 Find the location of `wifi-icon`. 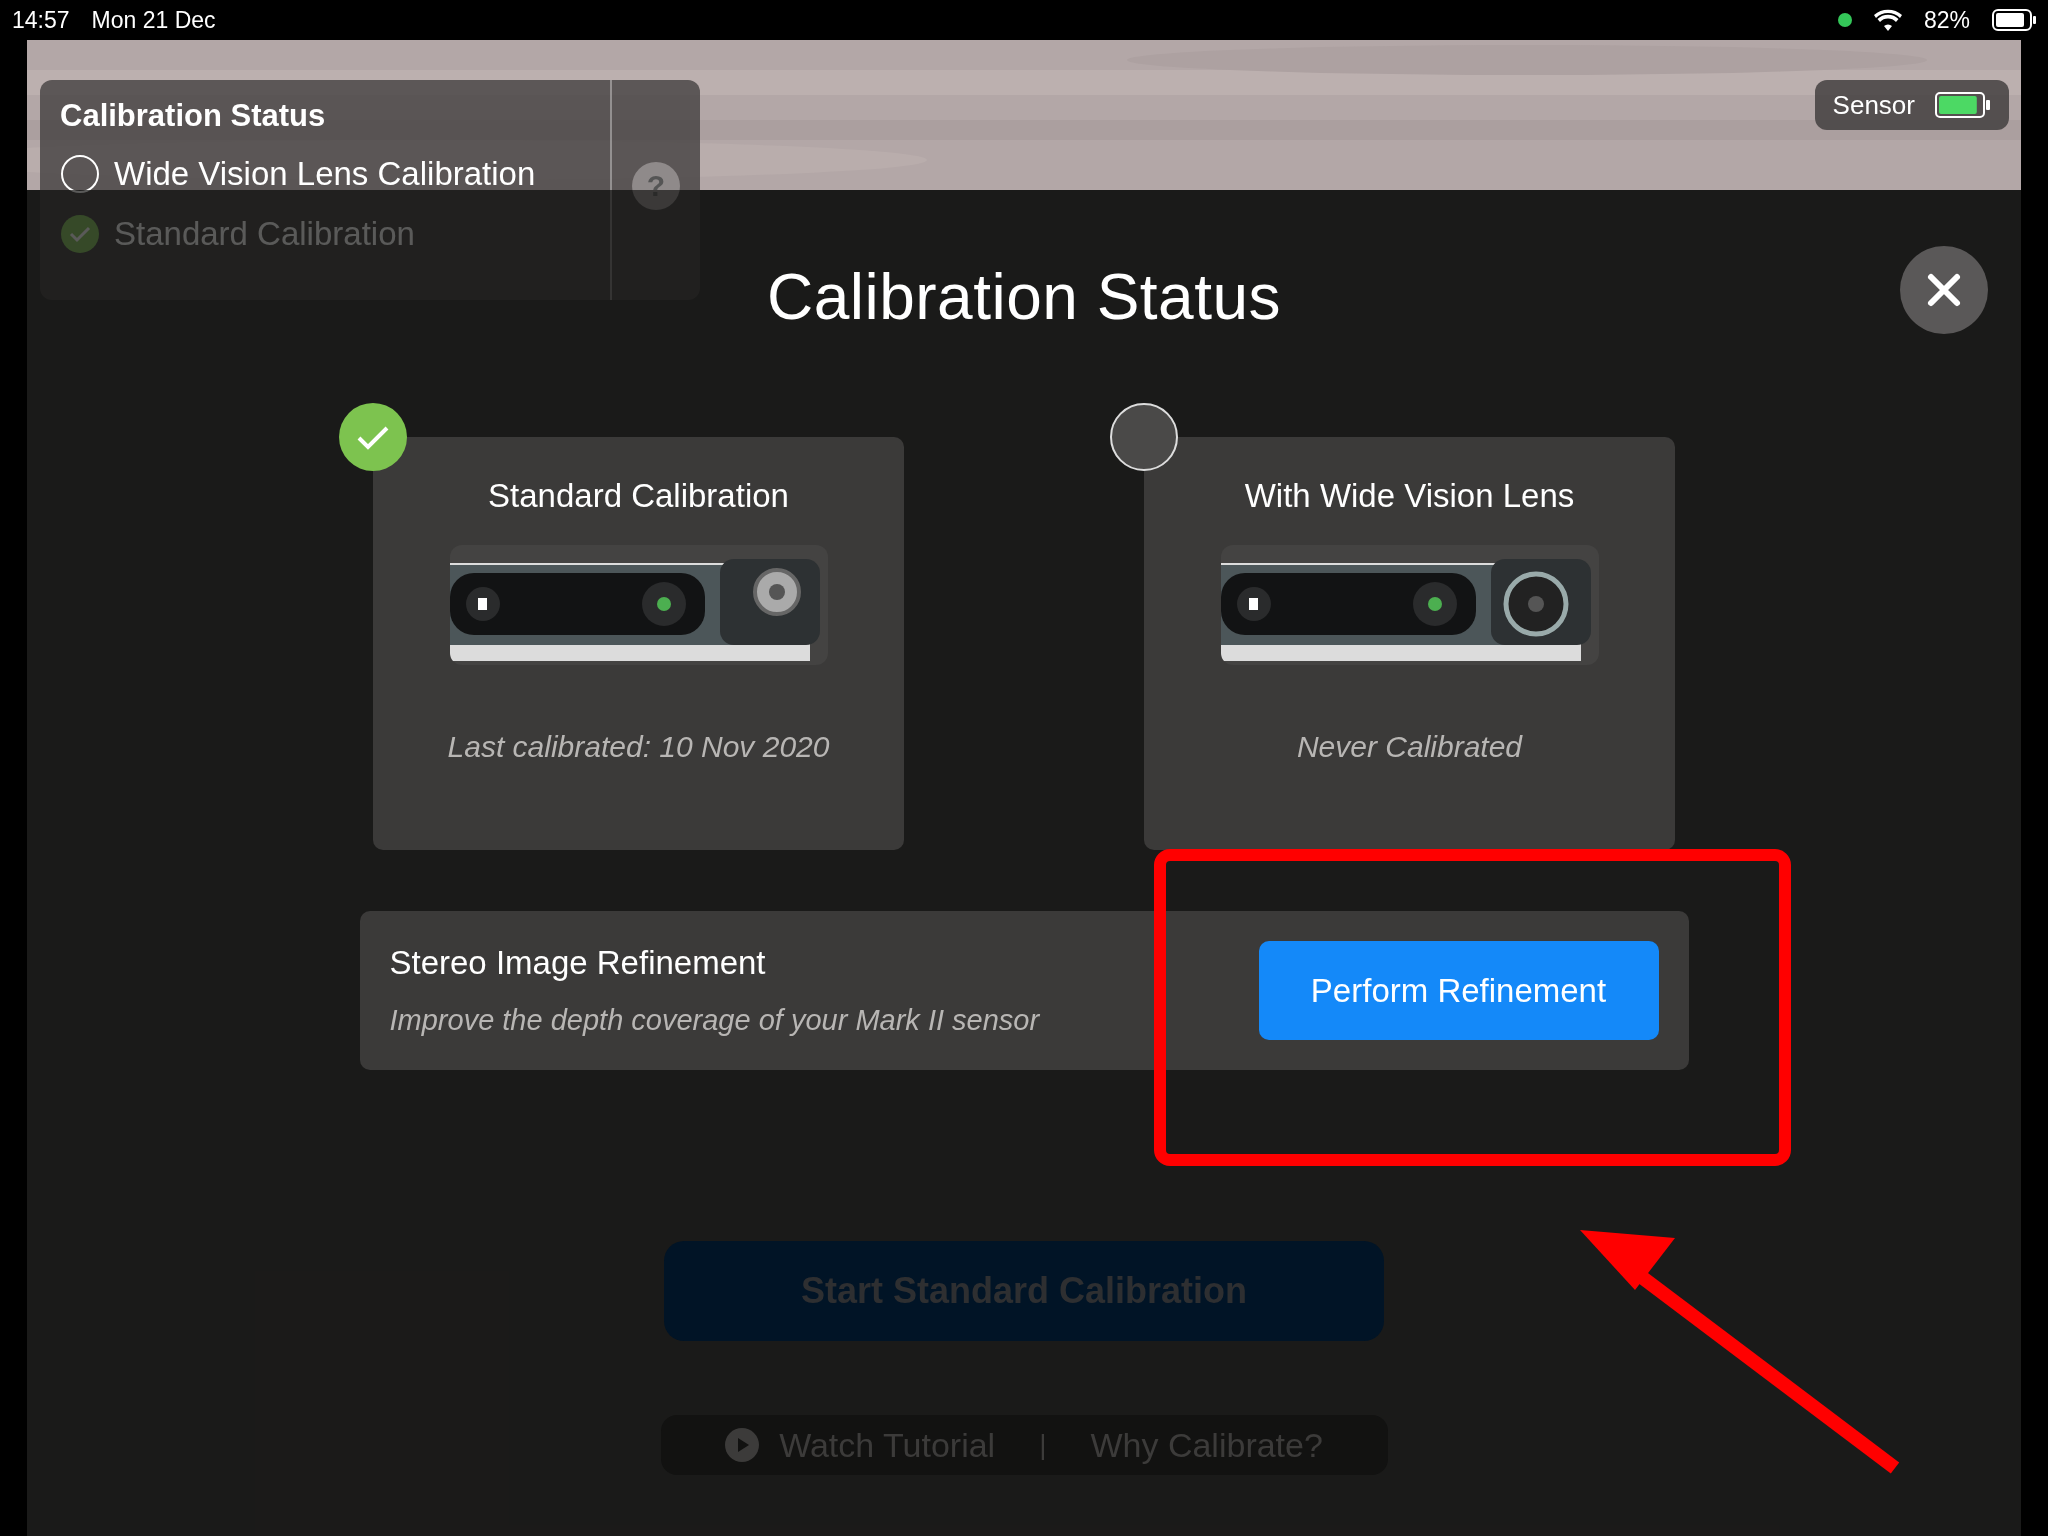

wifi-icon is located at coordinates (1887, 20).